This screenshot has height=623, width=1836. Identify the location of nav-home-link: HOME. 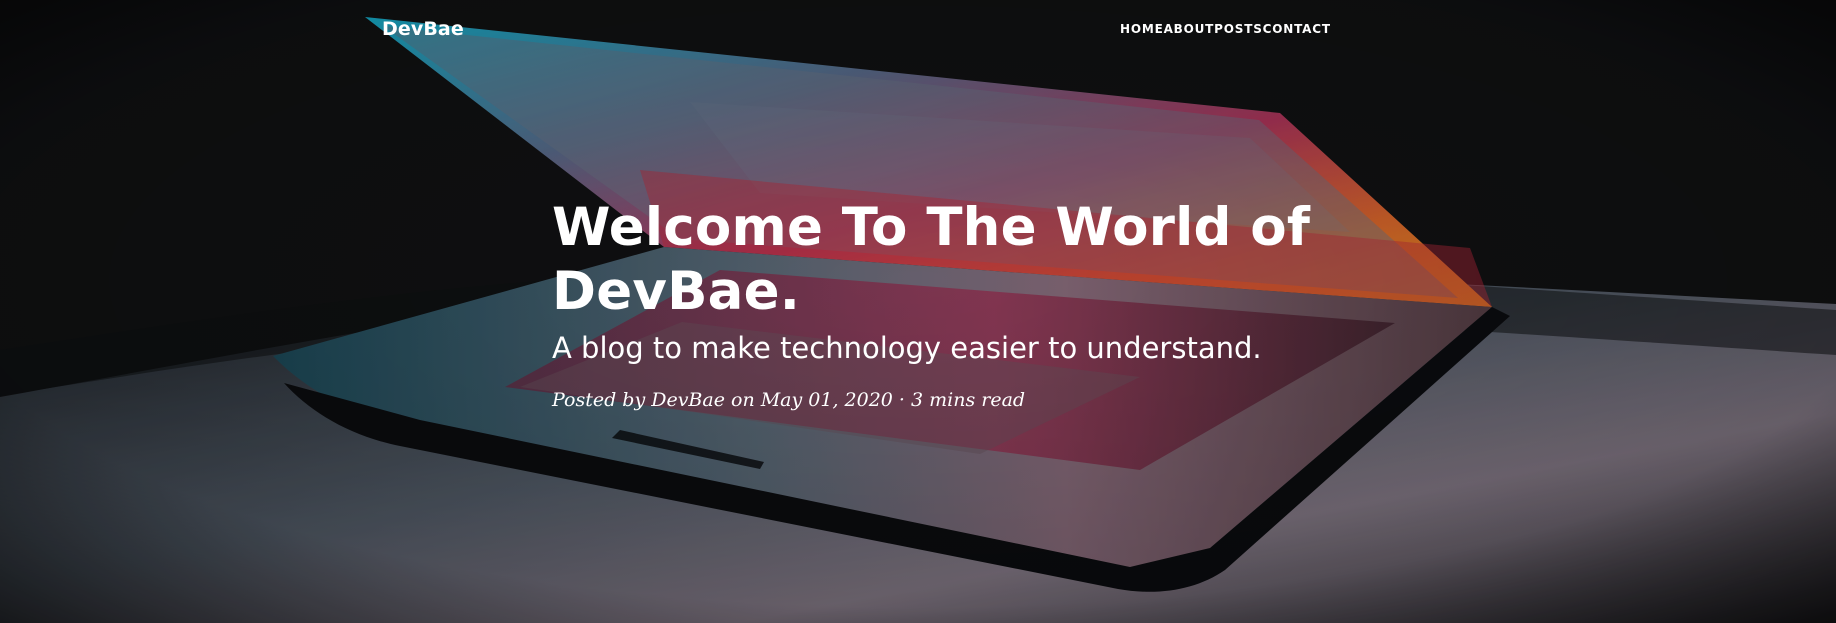
(1142, 29).